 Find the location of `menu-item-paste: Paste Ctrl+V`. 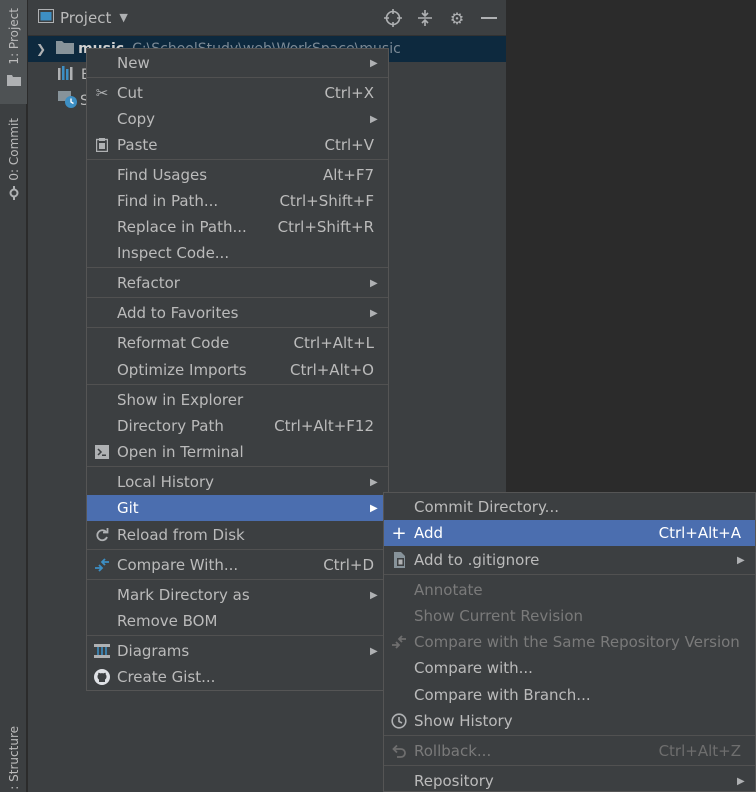

menu-item-paste: Paste Ctrl+V is located at coordinates (237, 145).